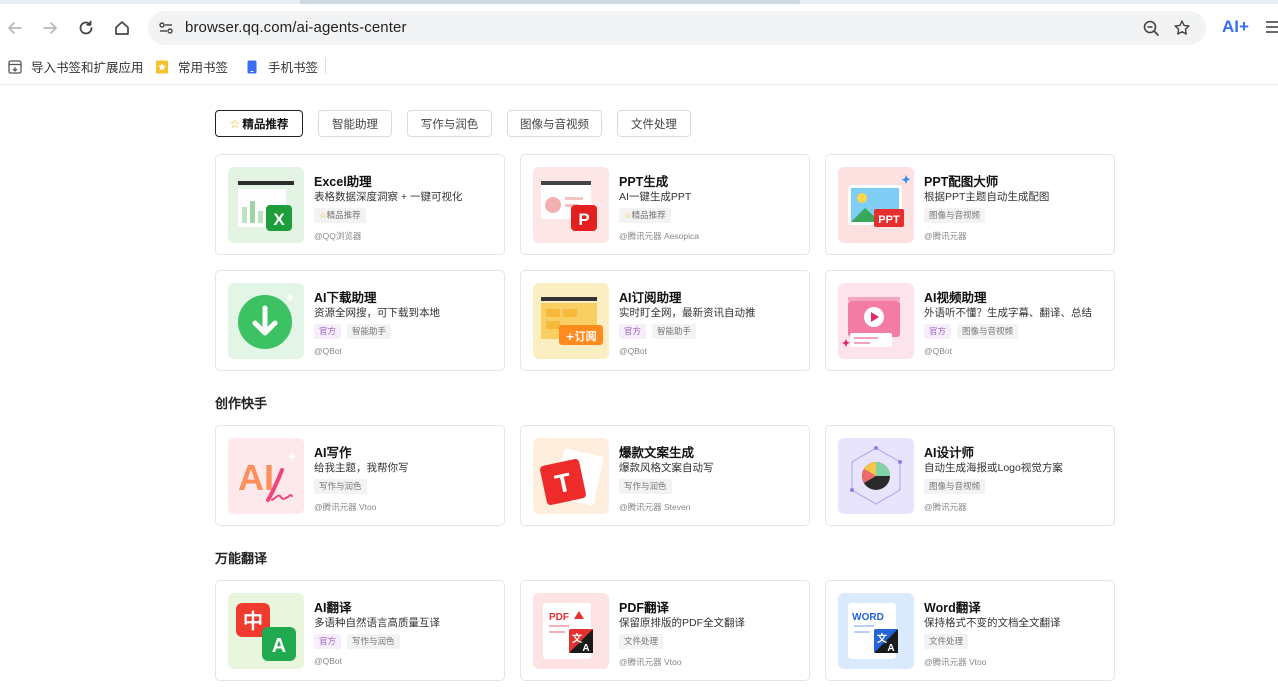 Image resolution: width=1278 pixels, height=687 pixels. I want to click on card-tags: 官方 智能助手, so click(353, 331).